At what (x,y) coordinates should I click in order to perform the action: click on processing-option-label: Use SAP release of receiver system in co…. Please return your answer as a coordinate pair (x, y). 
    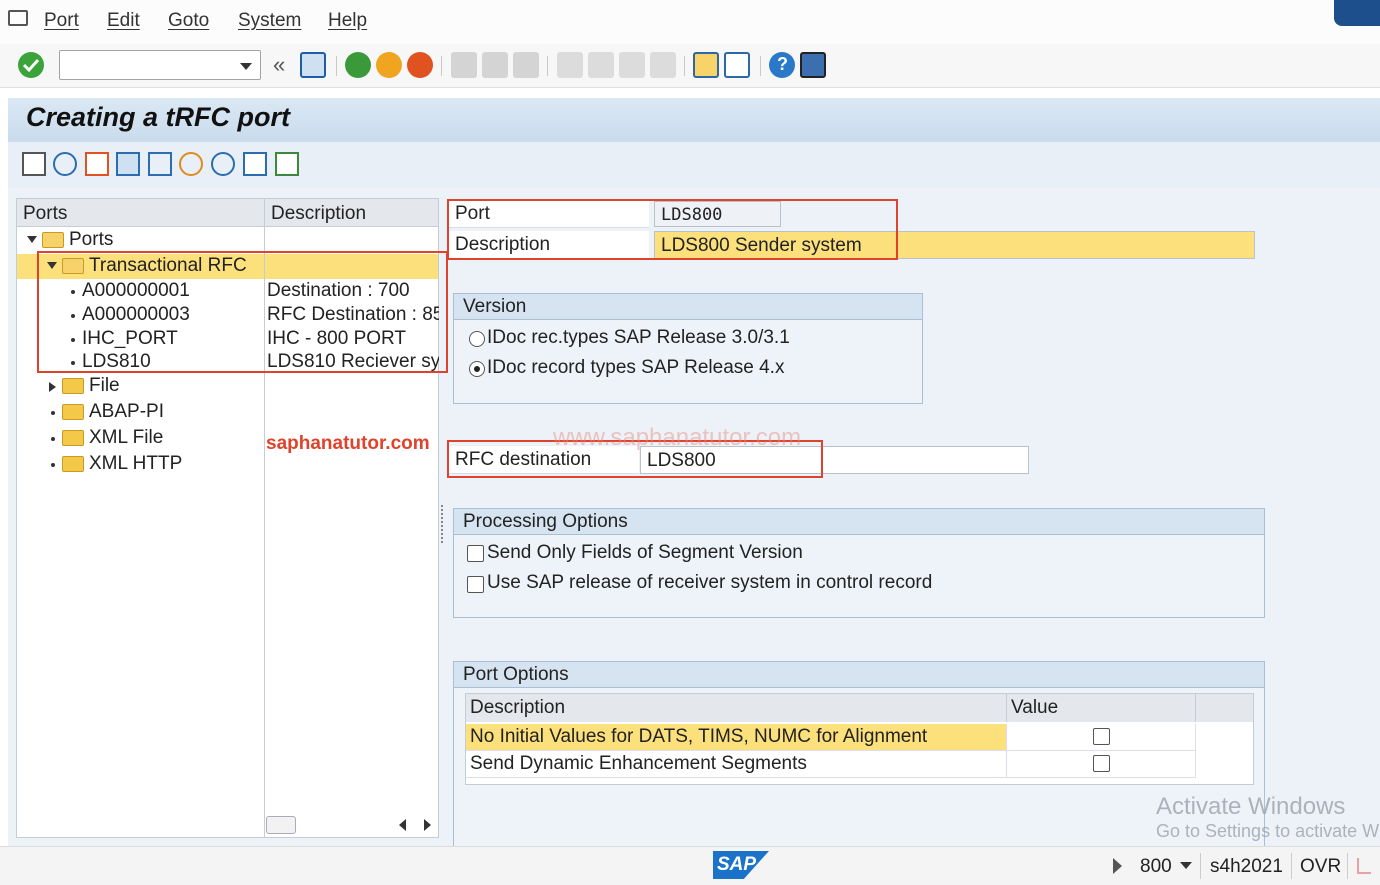
    Looking at the image, I should click on (710, 582).